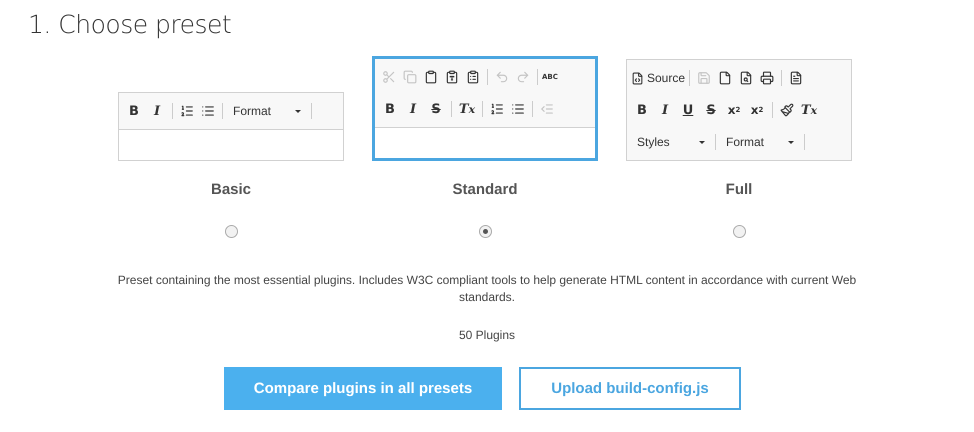  Describe the element at coordinates (231, 126) in the screenshot. I see `editor-preview: B I Format` at that location.